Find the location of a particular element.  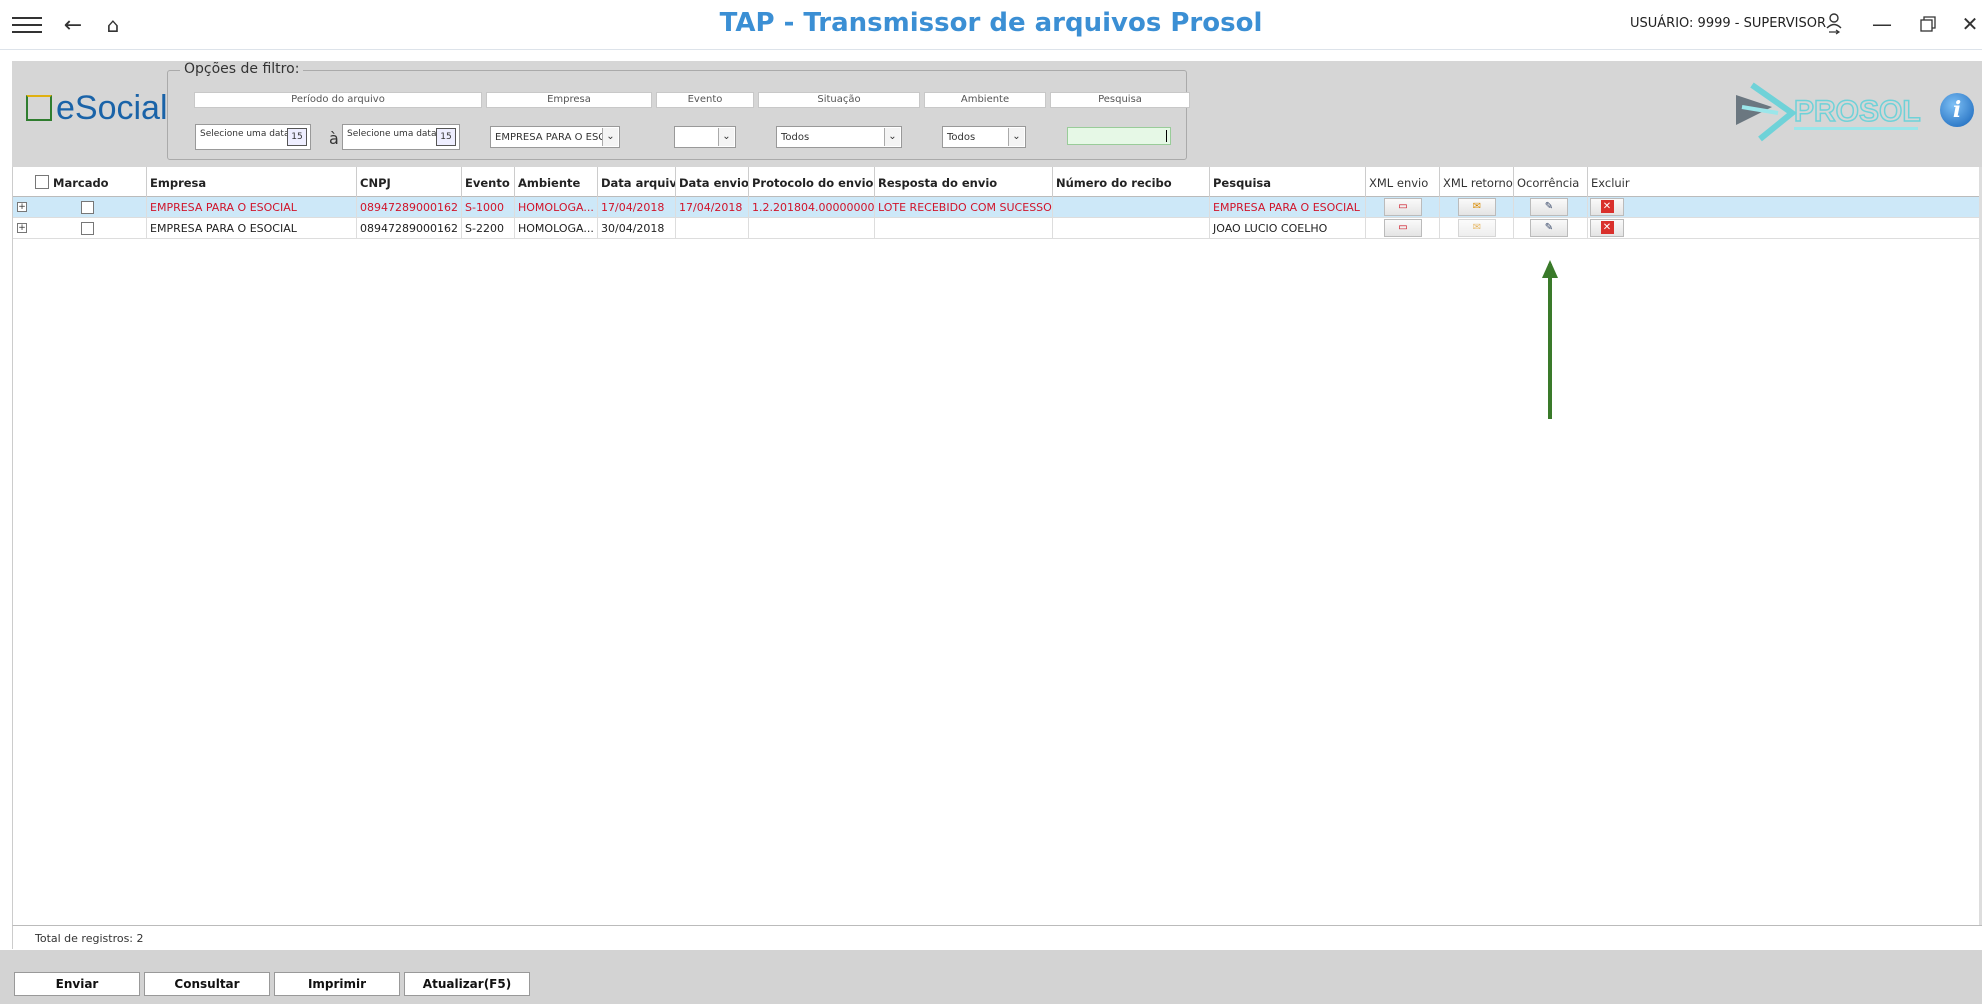

consultar-button: Consultar is located at coordinates (207, 984).